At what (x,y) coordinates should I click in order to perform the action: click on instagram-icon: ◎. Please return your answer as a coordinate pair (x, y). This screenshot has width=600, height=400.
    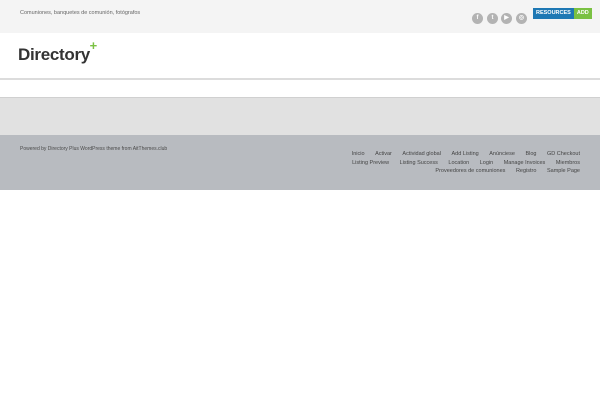
    Looking at the image, I should click on (521, 18).